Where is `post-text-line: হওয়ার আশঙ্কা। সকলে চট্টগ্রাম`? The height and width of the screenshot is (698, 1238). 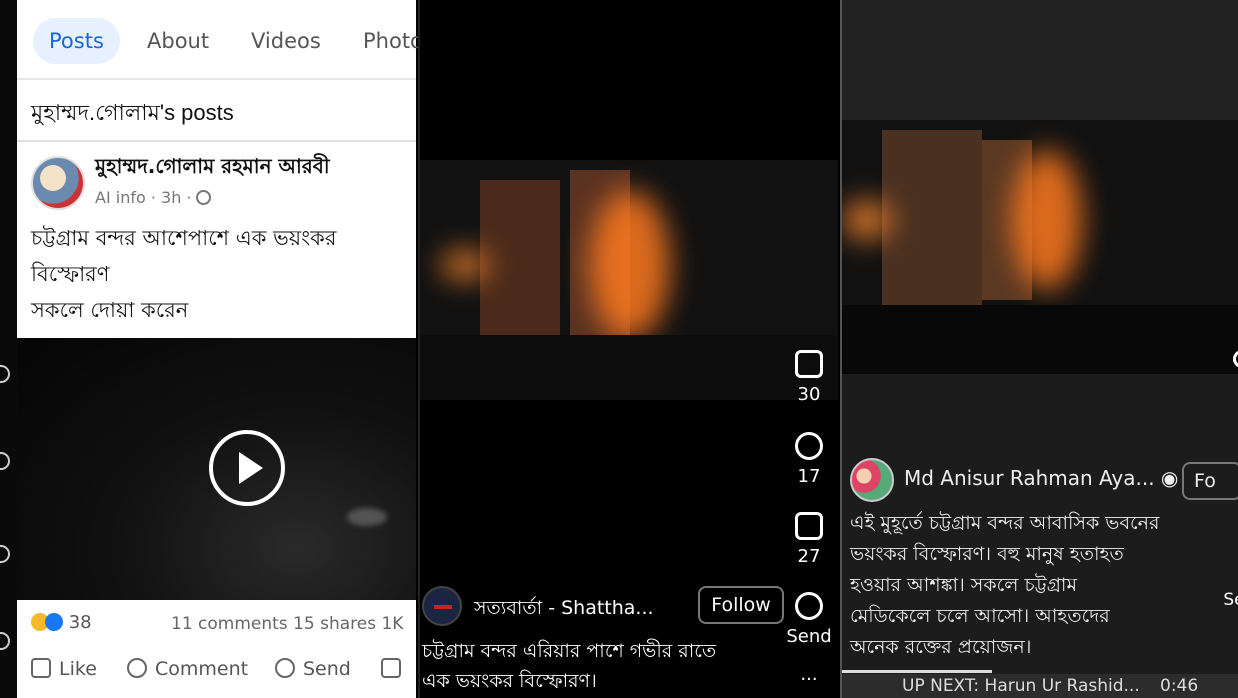 post-text-line: হওয়ার আশঙ্কা। সকলে চট্টগ্রাম is located at coordinates (963, 585).